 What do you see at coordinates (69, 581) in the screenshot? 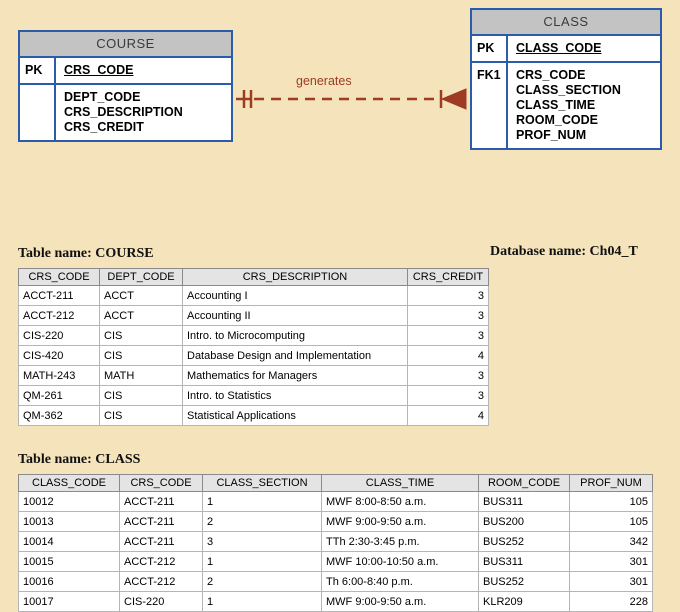
I see `table-cell: 10016` at bounding box center [69, 581].